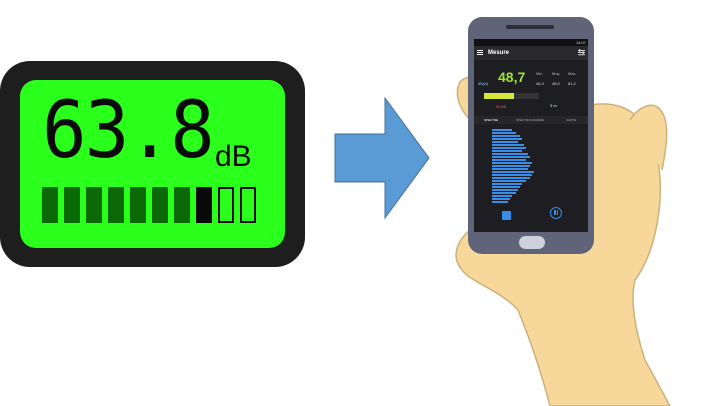  I want to click on pause-button, so click(556, 213).